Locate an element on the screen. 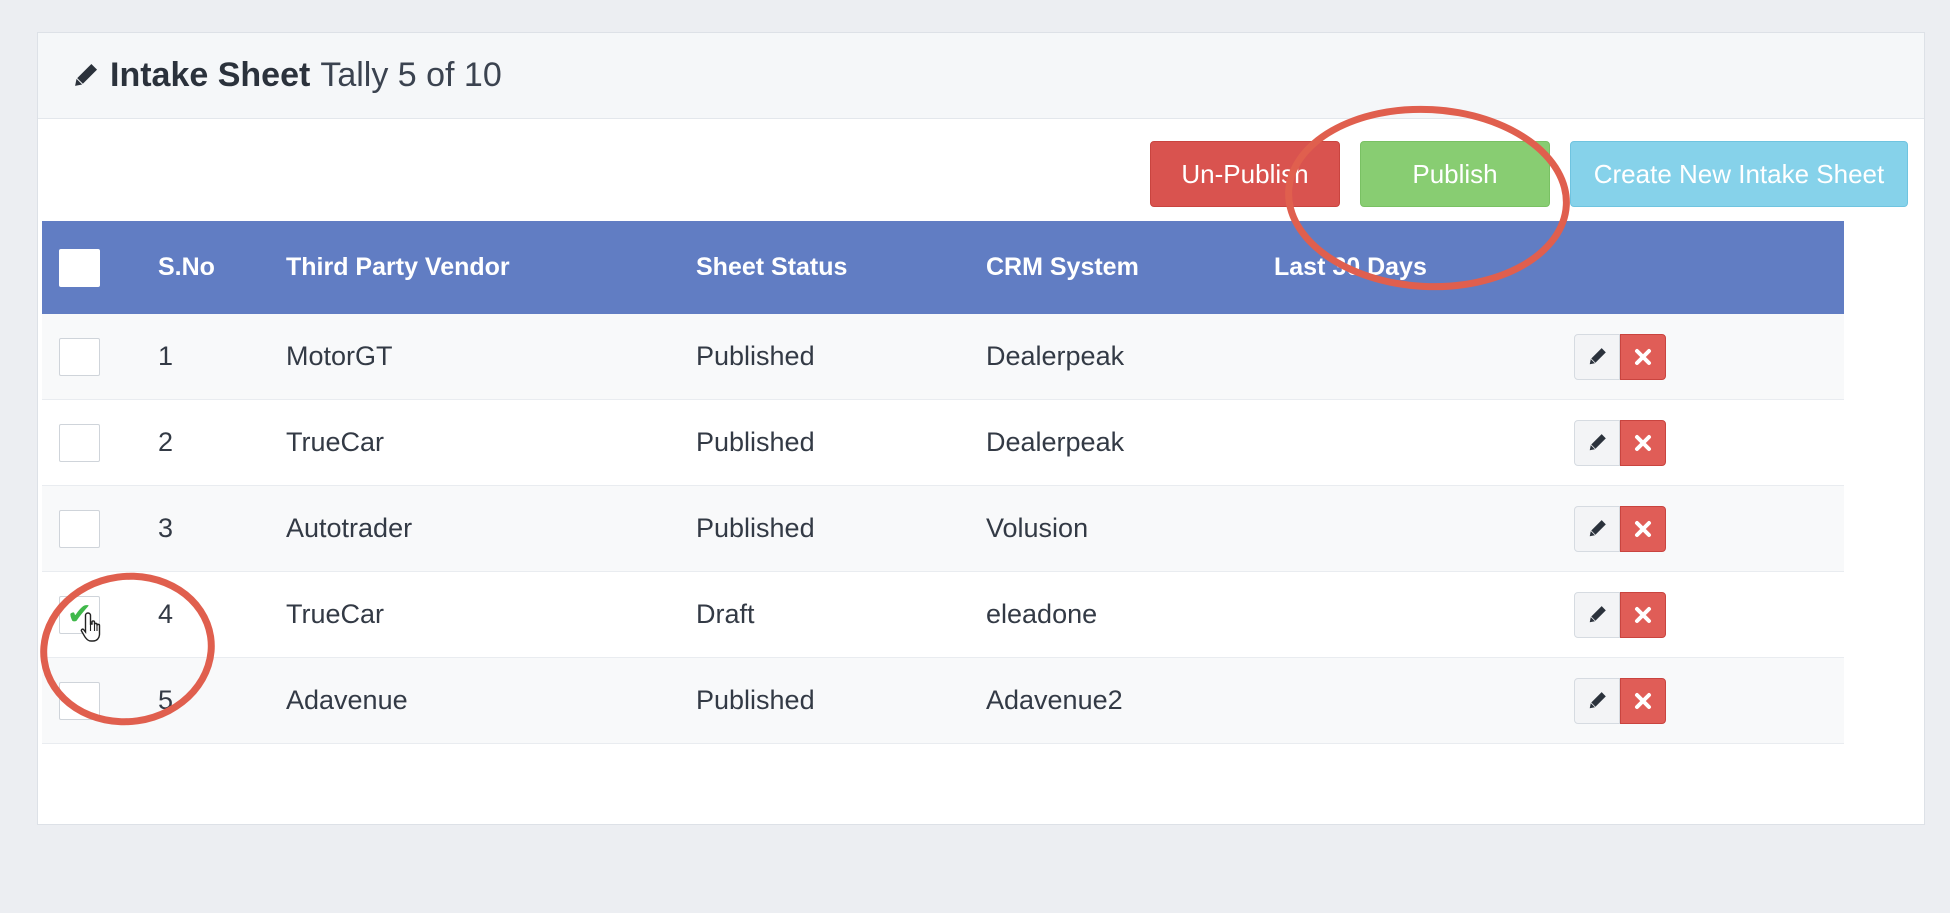 This screenshot has width=1950, height=913. select-all-checkbox is located at coordinates (79, 267).